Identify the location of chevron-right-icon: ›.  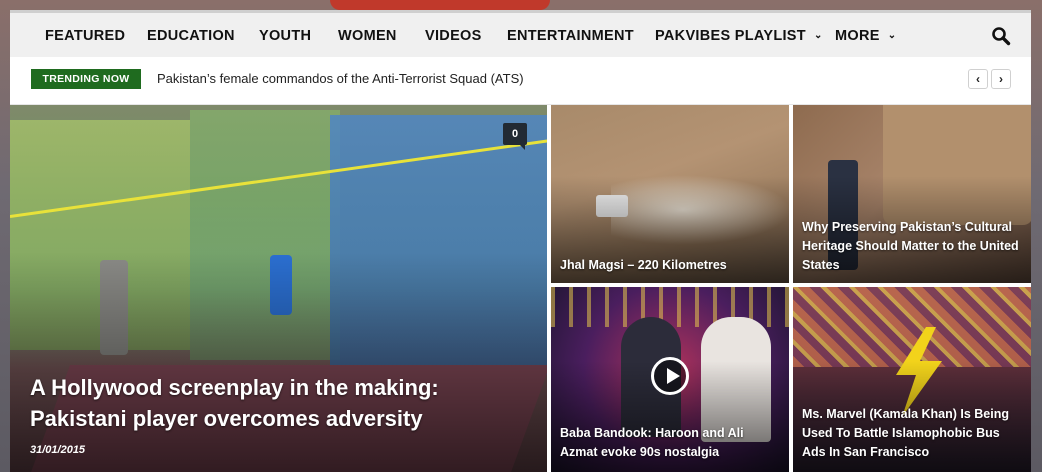
(1001, 79).